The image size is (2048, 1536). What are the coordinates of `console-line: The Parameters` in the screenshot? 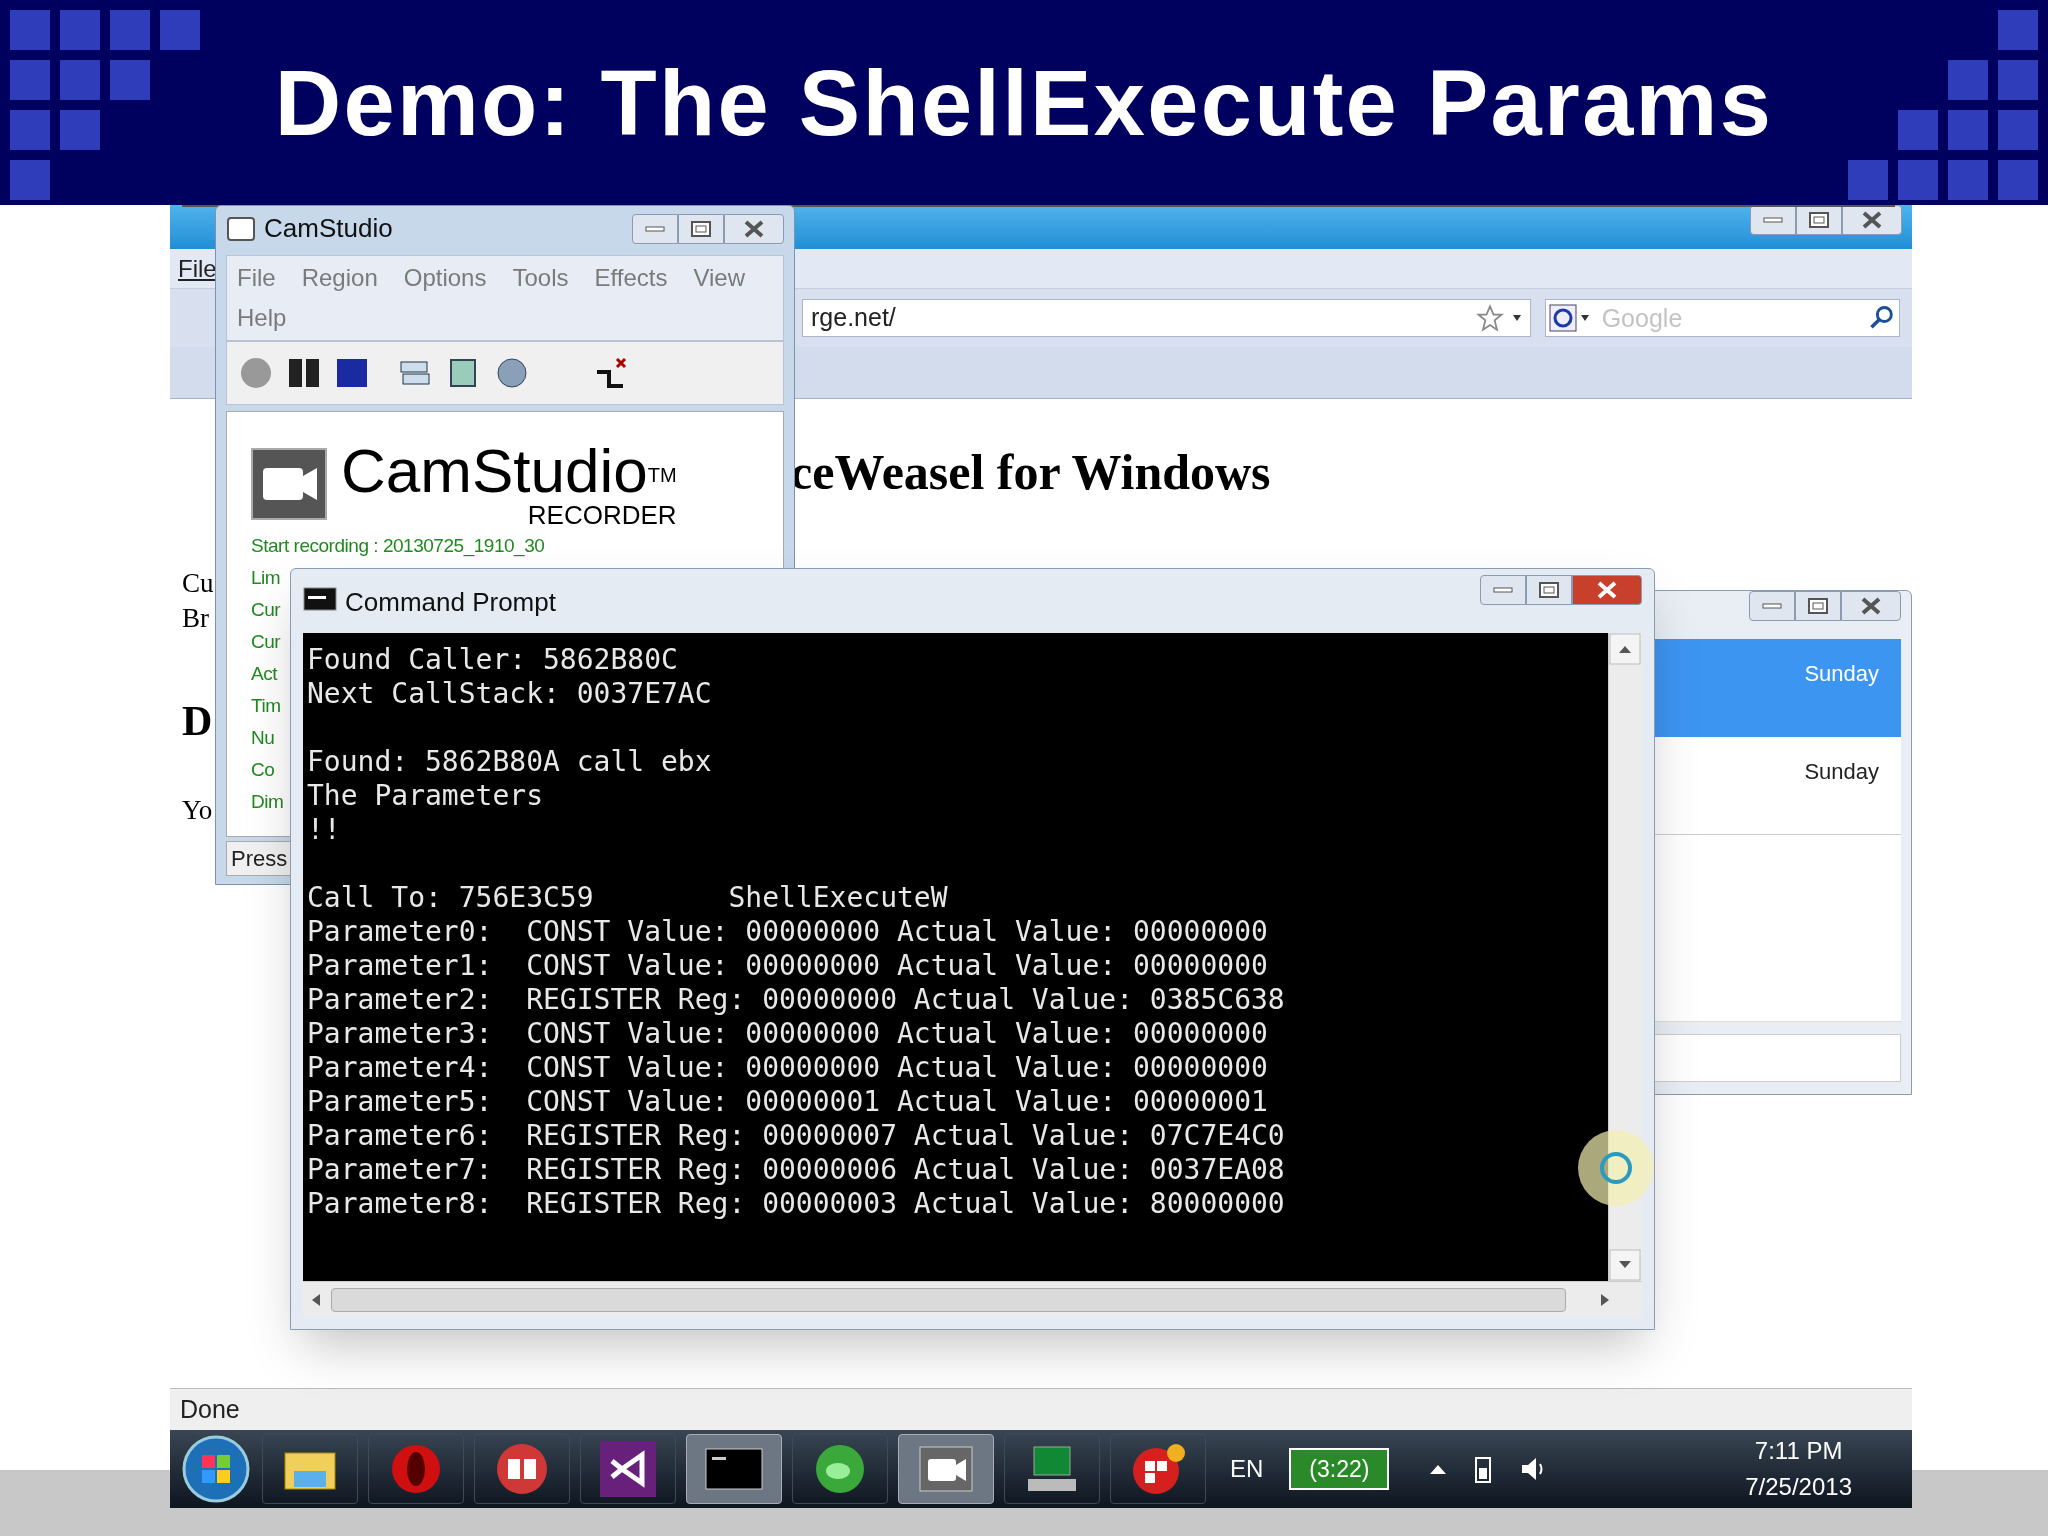 It's located at (425, 796).